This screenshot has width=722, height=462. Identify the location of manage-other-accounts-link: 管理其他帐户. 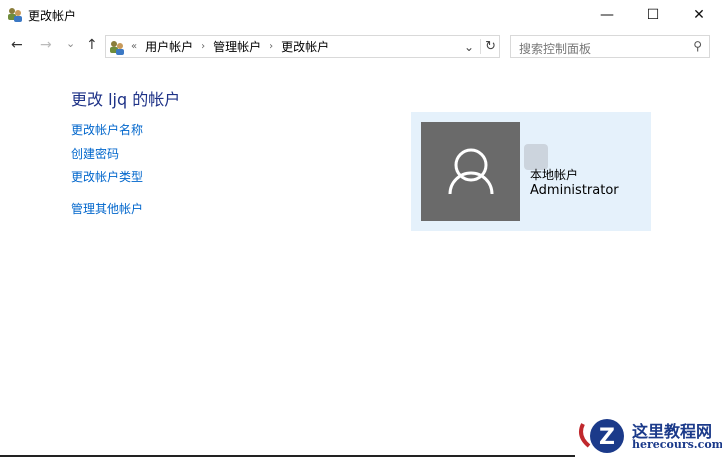
(107, 208).